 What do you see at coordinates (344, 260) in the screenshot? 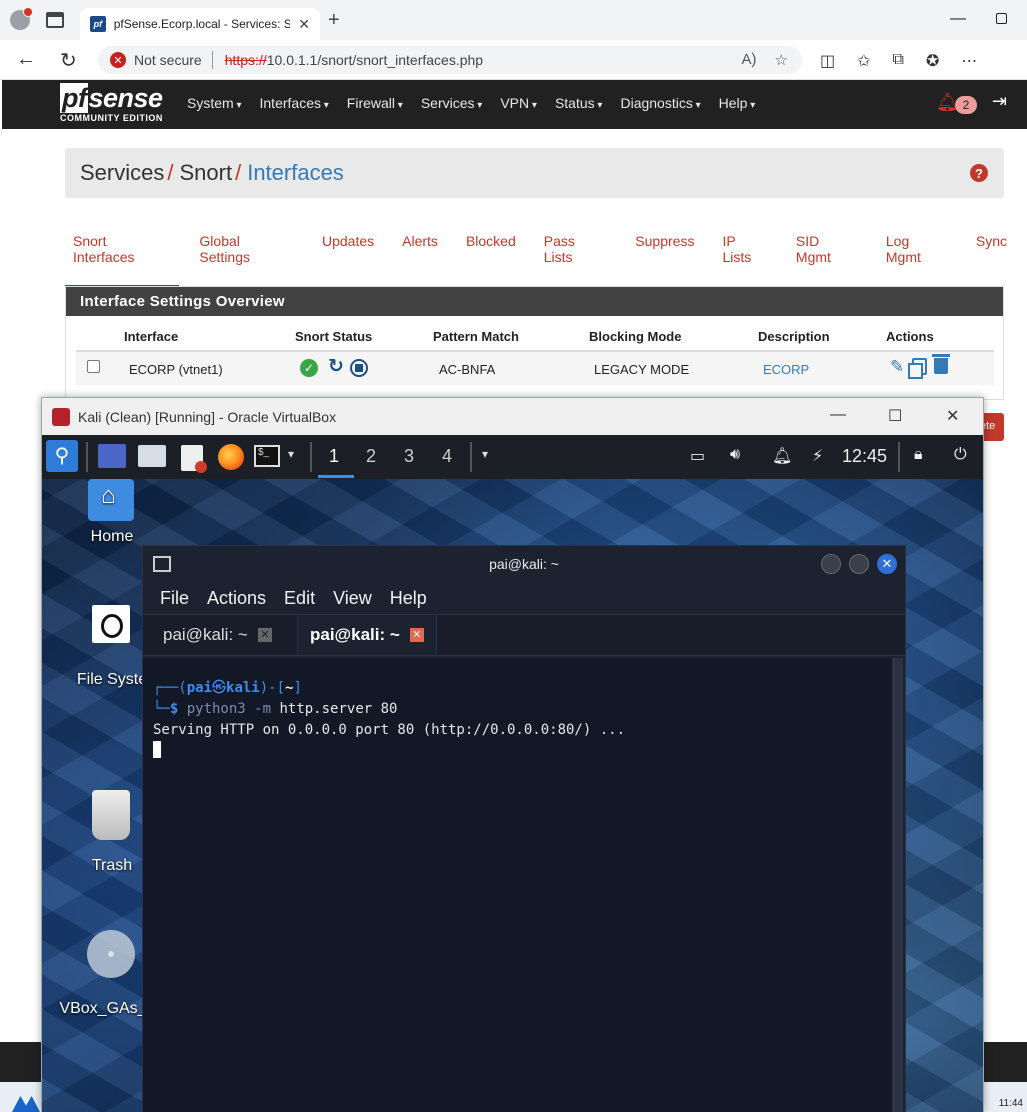
I see `tab-updates: Updates` at bounding box center [344, 260].